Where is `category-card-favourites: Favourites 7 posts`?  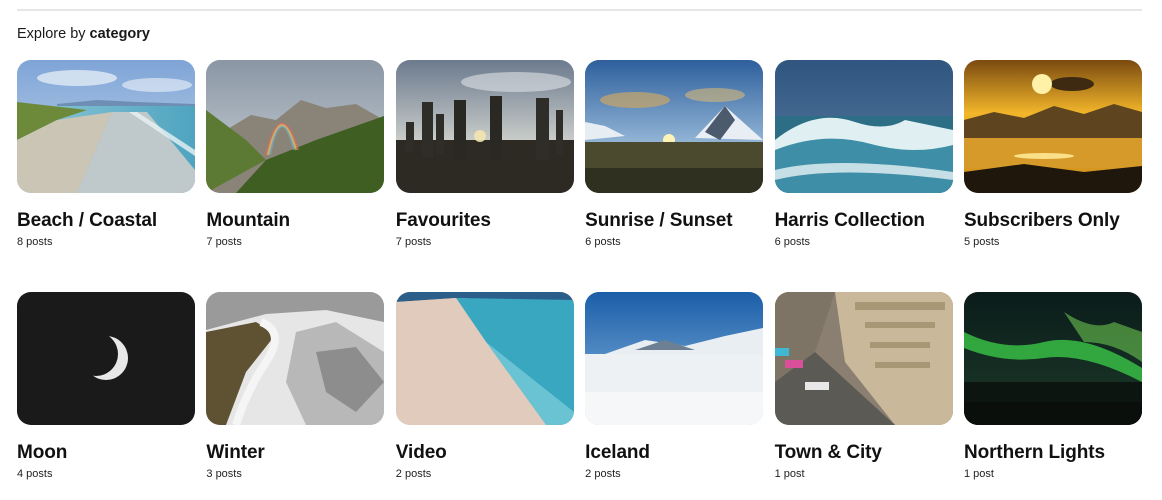
category-card-favourites: Favourites 7 posts is located at coordinates (484, 155).